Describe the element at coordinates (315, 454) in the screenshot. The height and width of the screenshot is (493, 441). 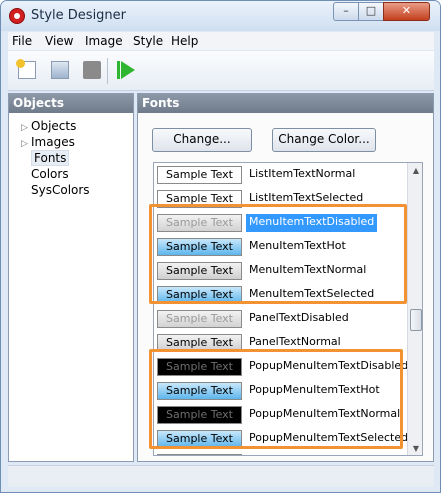
I see `font-name-label: PushButtonTextDisabled` at that location.